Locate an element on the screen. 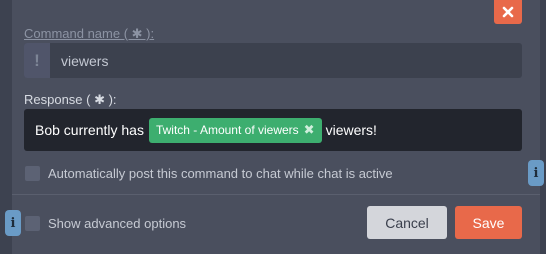  response-text-after: viewers! is located at coordinates (351, 130).